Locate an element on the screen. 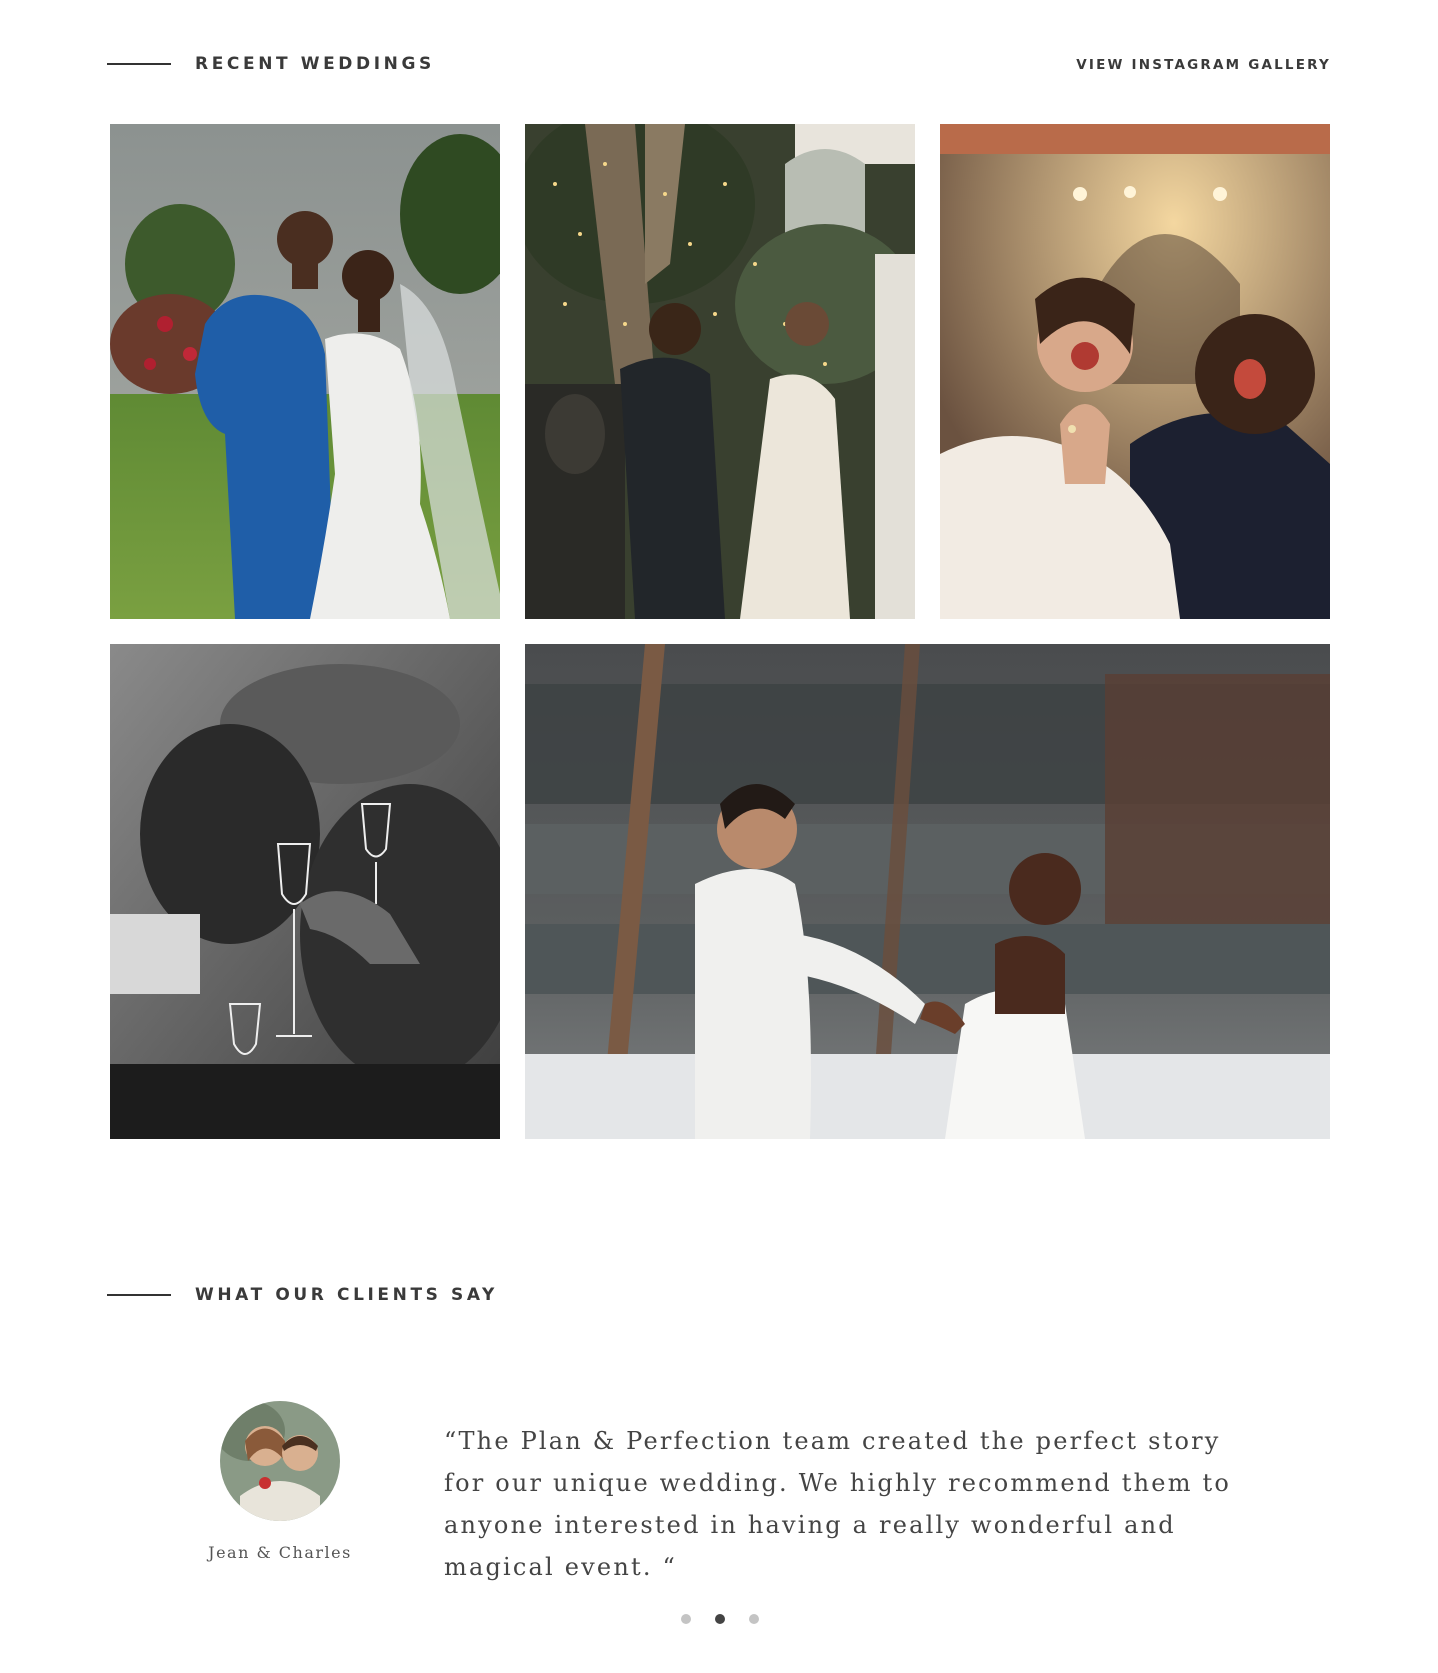 Image resolution: width=1438 pixels, height=1673 pixels. carousel-pagination is located at coordinates (720, 1619).